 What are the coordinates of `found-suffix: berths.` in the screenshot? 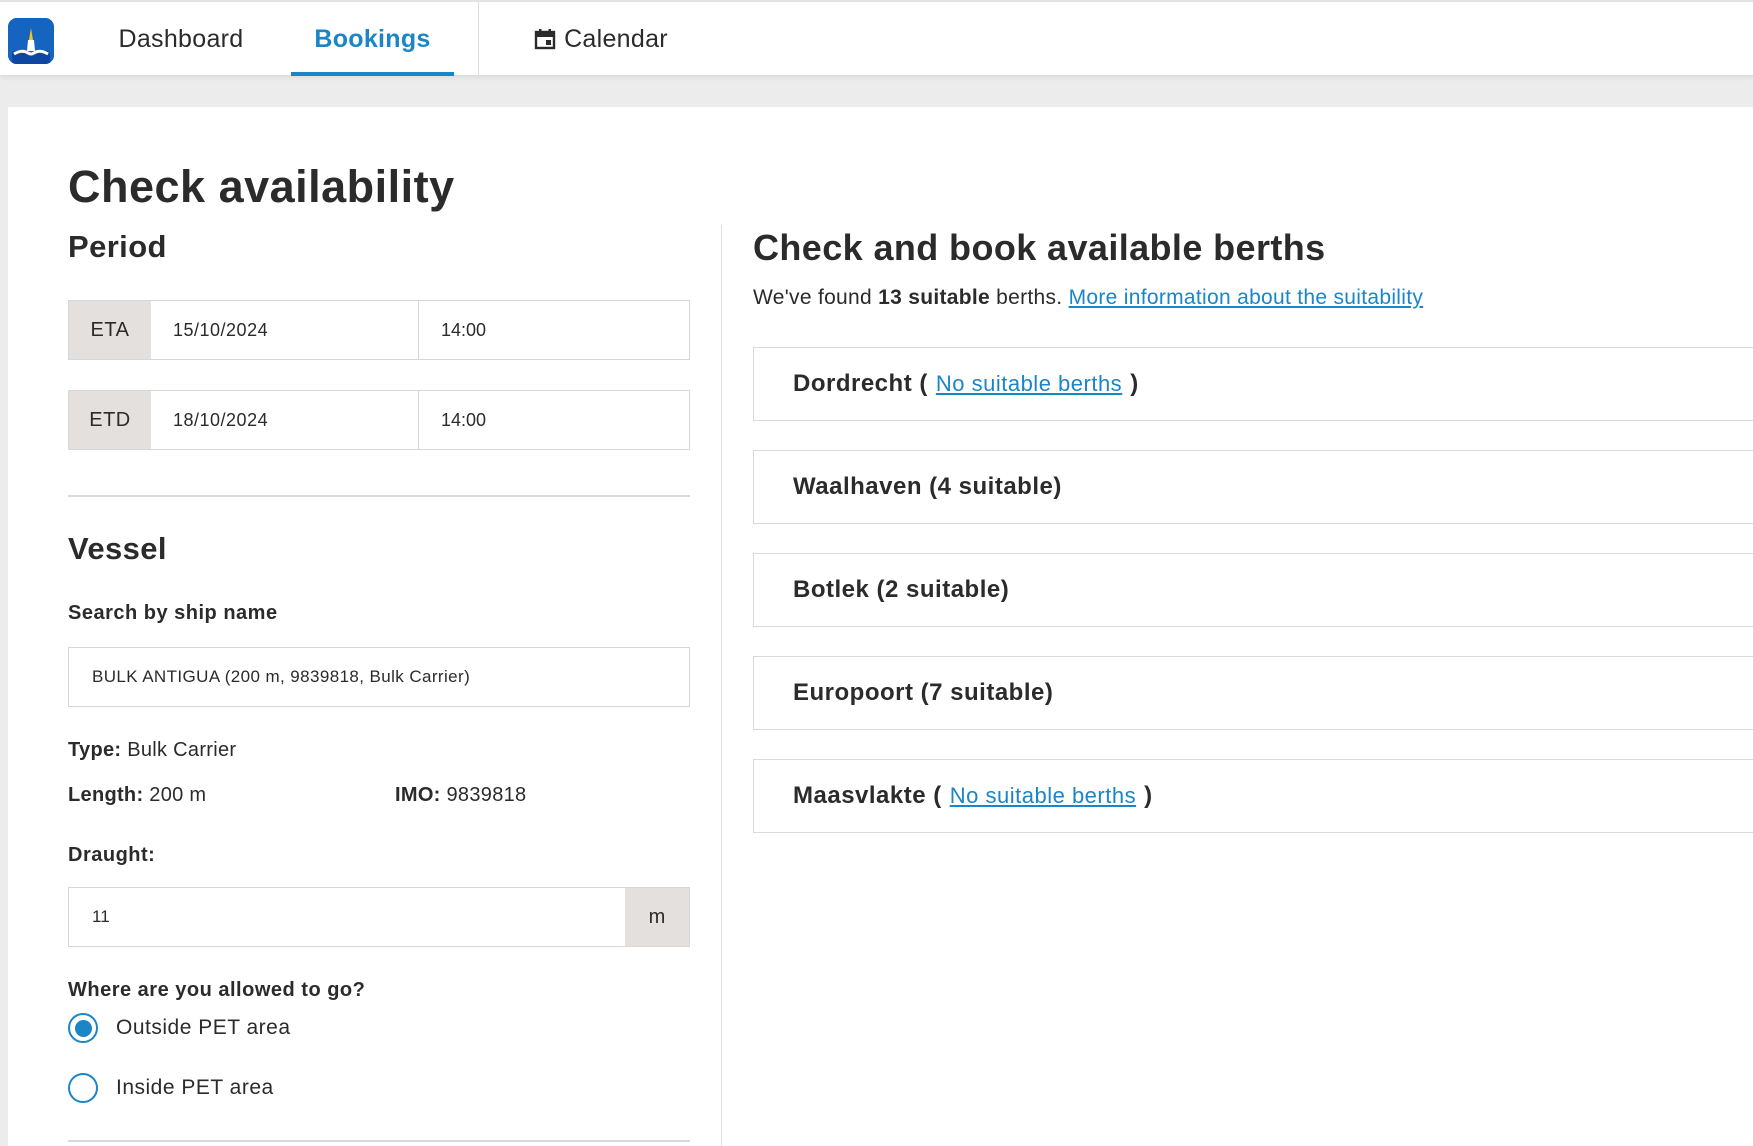 It's located at (1029, 297).